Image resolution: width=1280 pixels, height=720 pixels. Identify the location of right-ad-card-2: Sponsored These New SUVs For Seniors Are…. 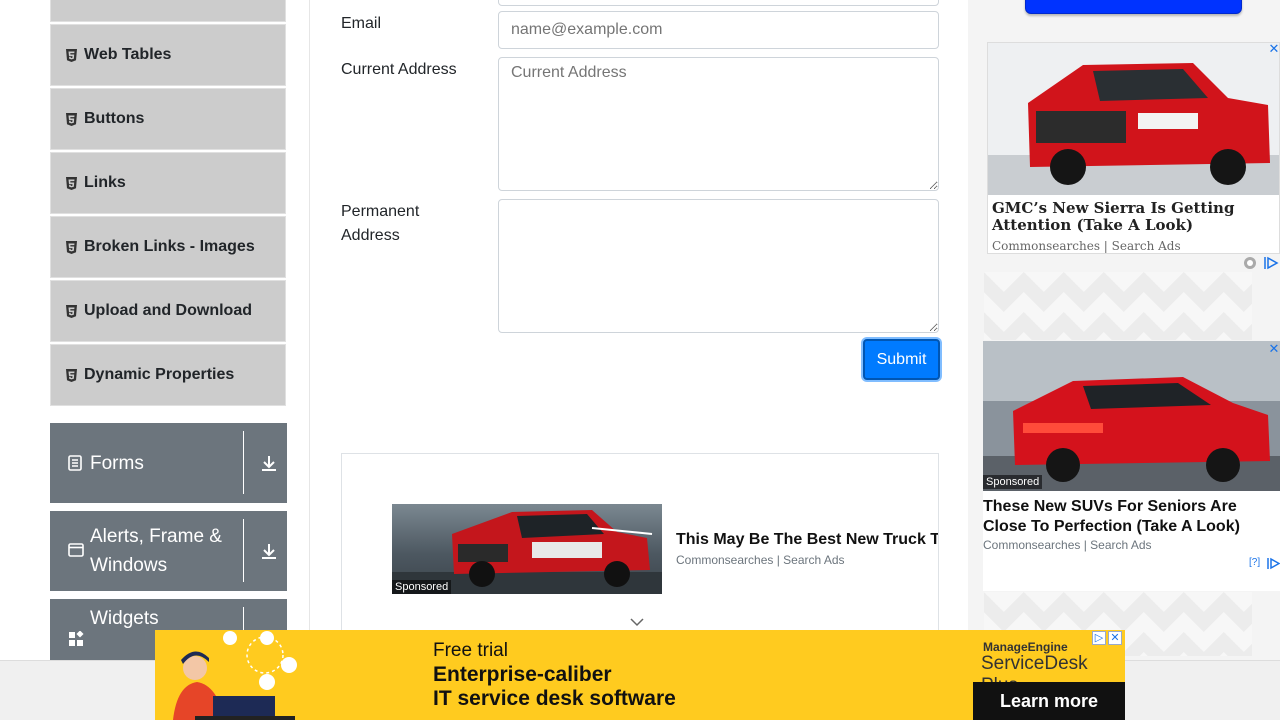
(1131, 466).